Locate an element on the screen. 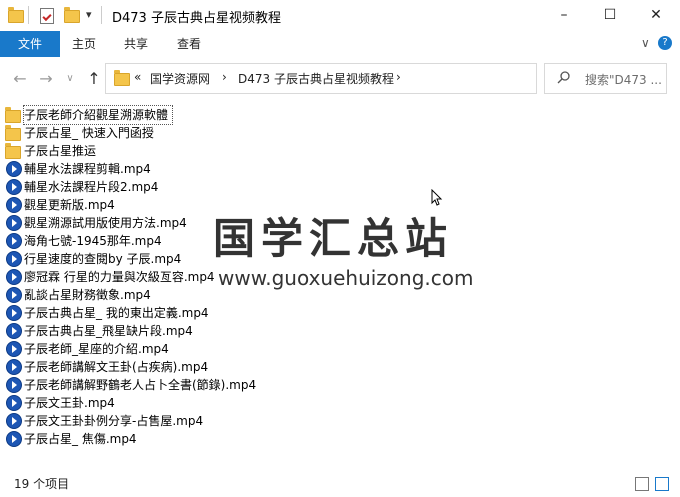 The width and height of the screenshot is (680, 497). file-name: 觀星更新版.mp4 is located at coordinates (69, 205).